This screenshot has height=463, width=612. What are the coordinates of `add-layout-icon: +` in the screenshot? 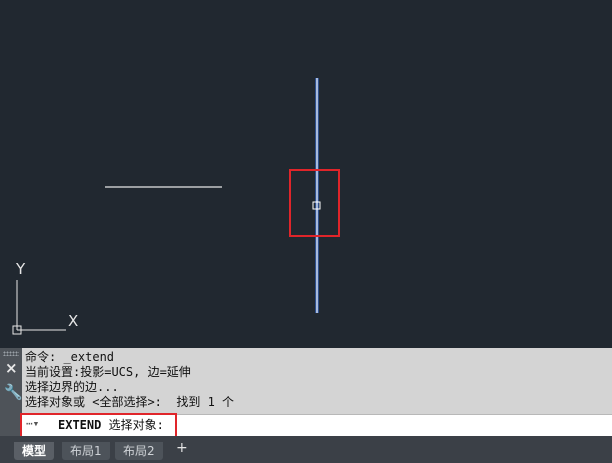 It's located at (182, 448).